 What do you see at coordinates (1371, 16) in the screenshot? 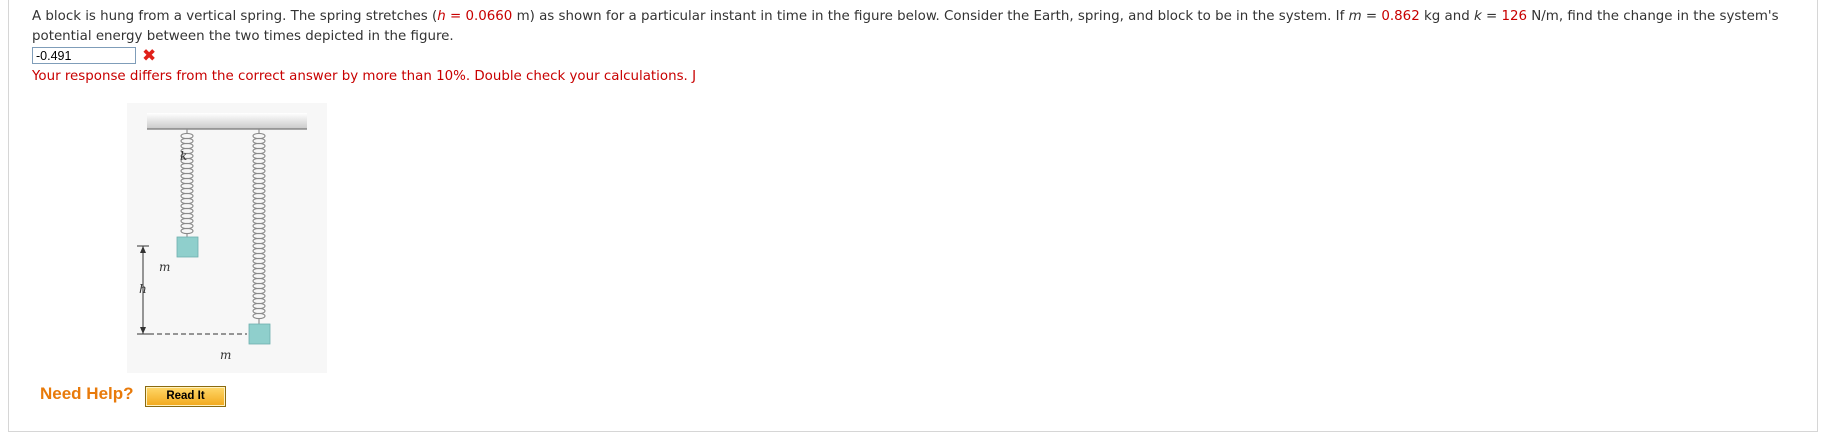
I see `m-equals: =` at bounding box center [1371, 16].